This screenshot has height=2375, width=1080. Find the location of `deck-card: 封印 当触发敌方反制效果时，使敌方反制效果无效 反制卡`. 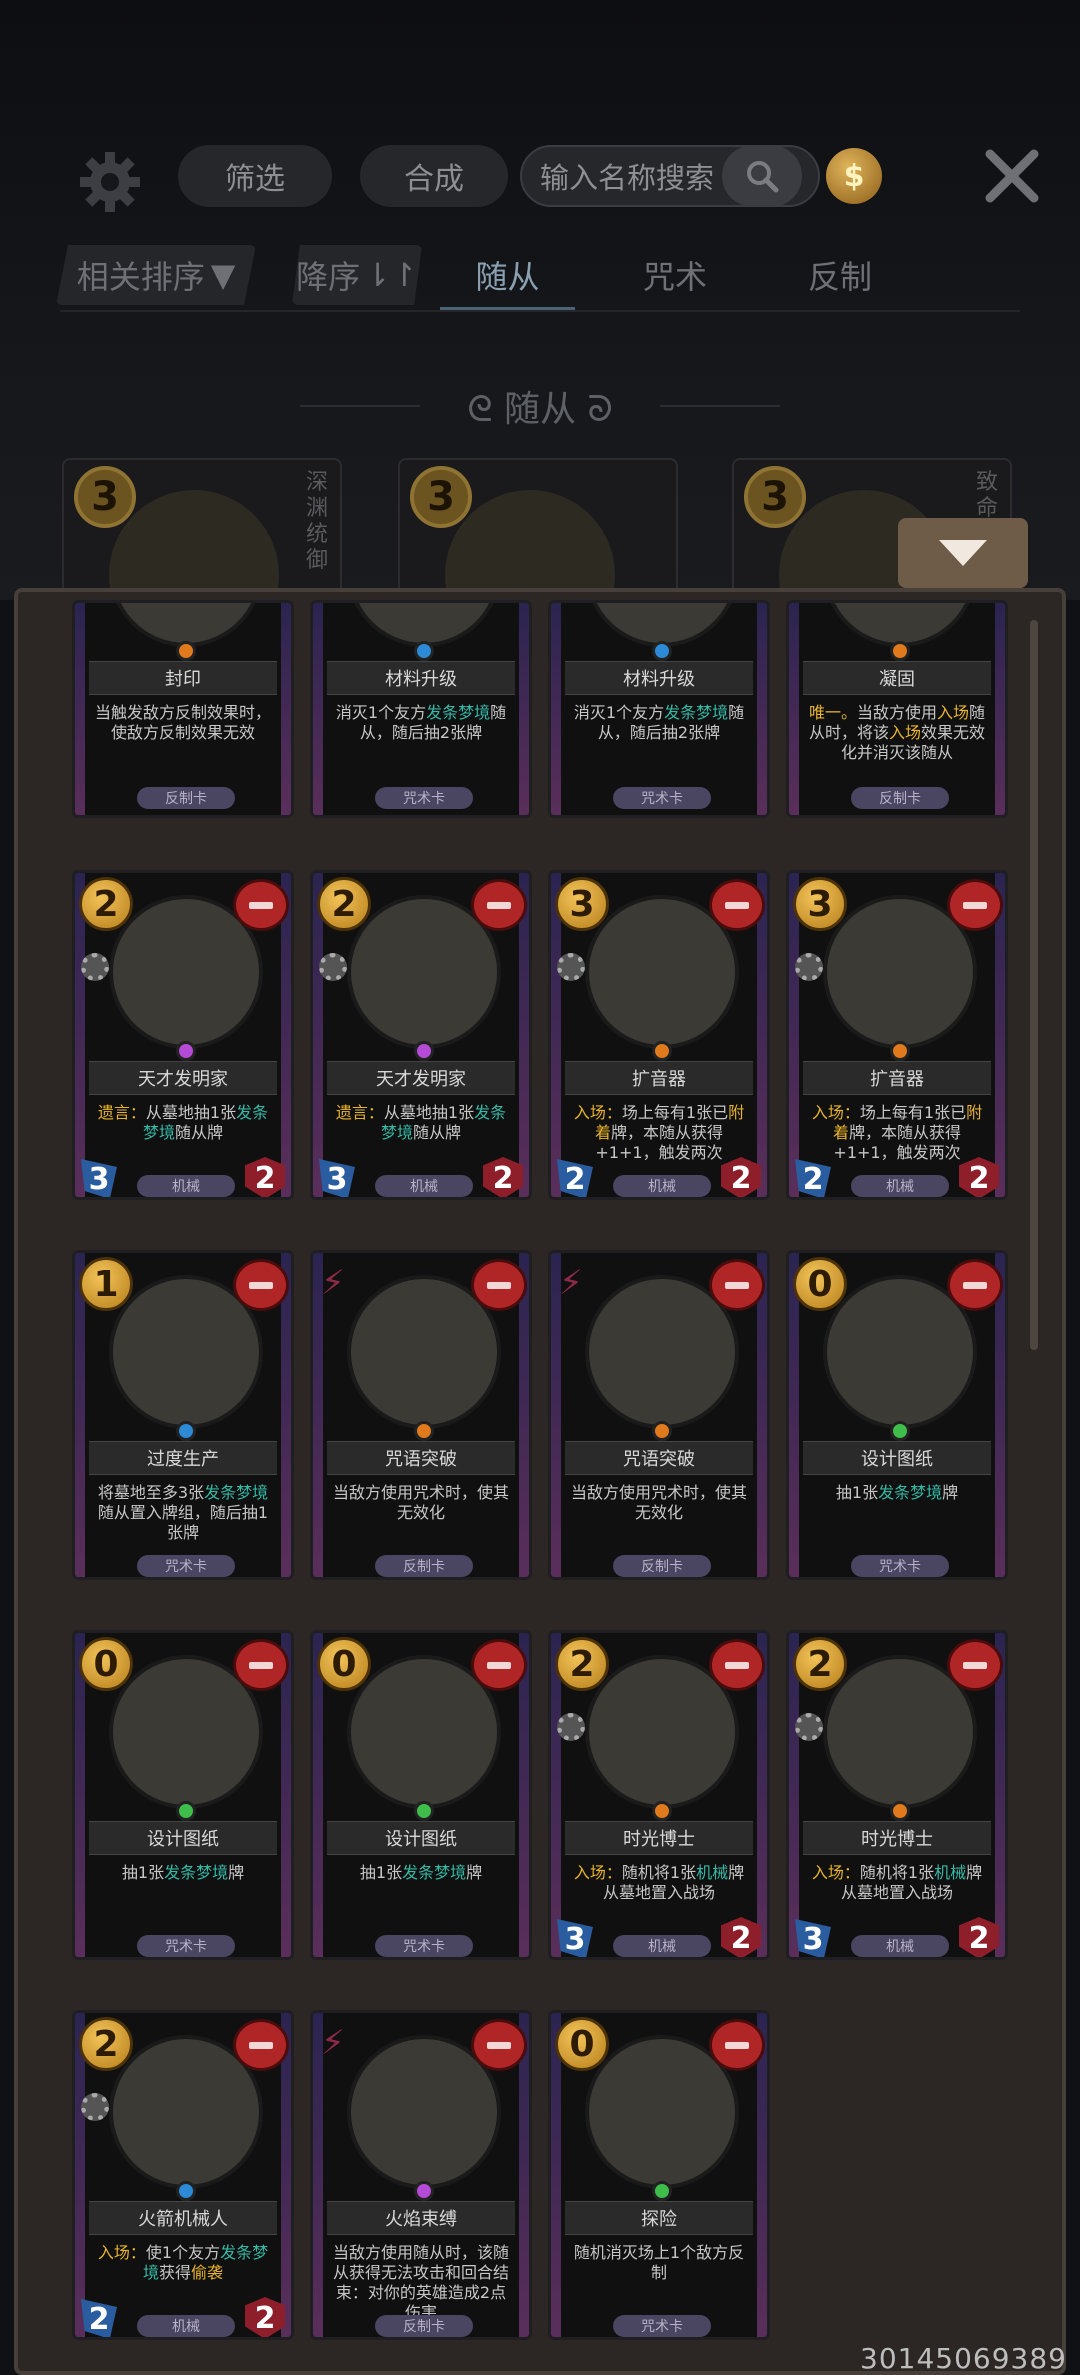

deck-card: 封印 当触发敌方反制效果时，使敌方反制效果无效 反制卡 is located at coordinates (183, 709).